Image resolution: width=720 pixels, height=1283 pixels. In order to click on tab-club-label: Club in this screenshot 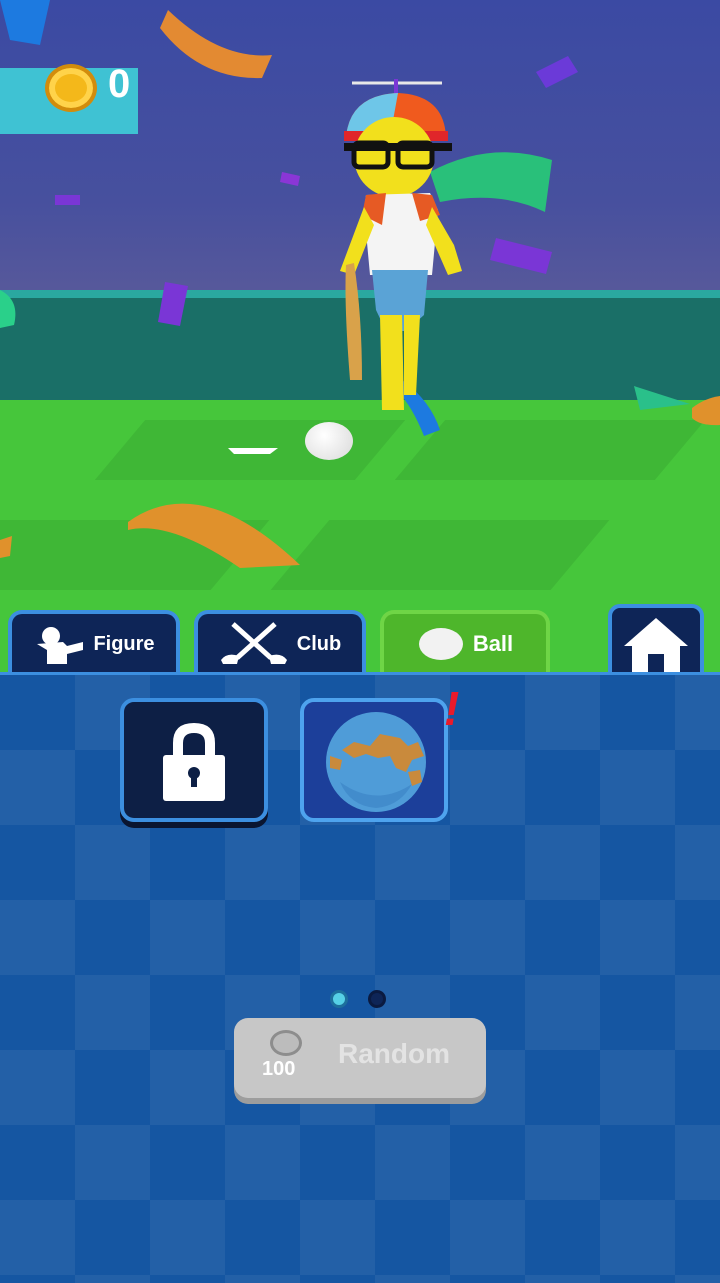, I will do `click(319, 643)`.